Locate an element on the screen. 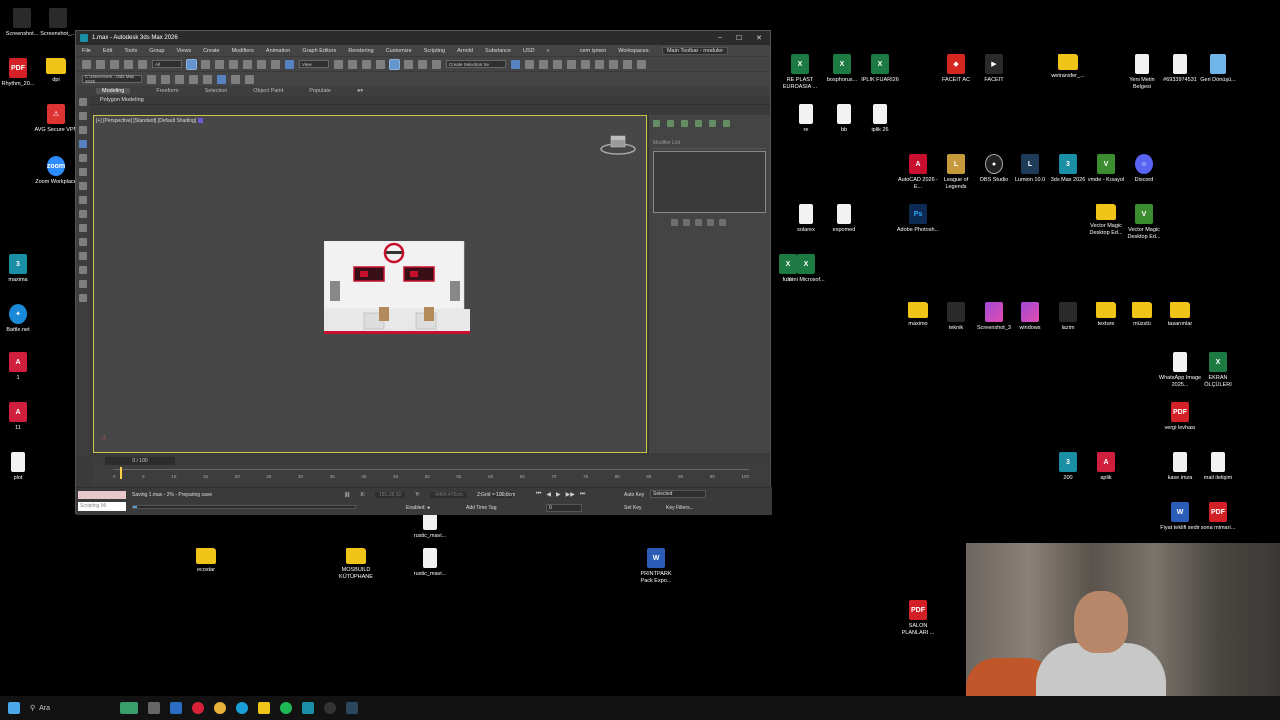 The image size is (1280, 720). desktop-icon-zoom: zoom Zoom Workplace is located at coordinates (56, 171).